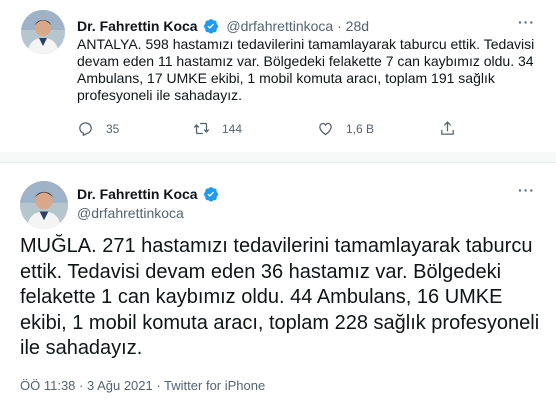  What do you see at coordinates (232, 128) in the screenshot?
I see `retweet-count: 144` at bounding box center [232, 128].